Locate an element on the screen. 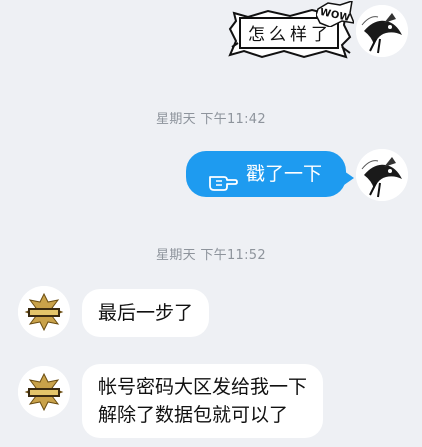  sticker-text: 怎么样了 is located at coordinates (290, 35).